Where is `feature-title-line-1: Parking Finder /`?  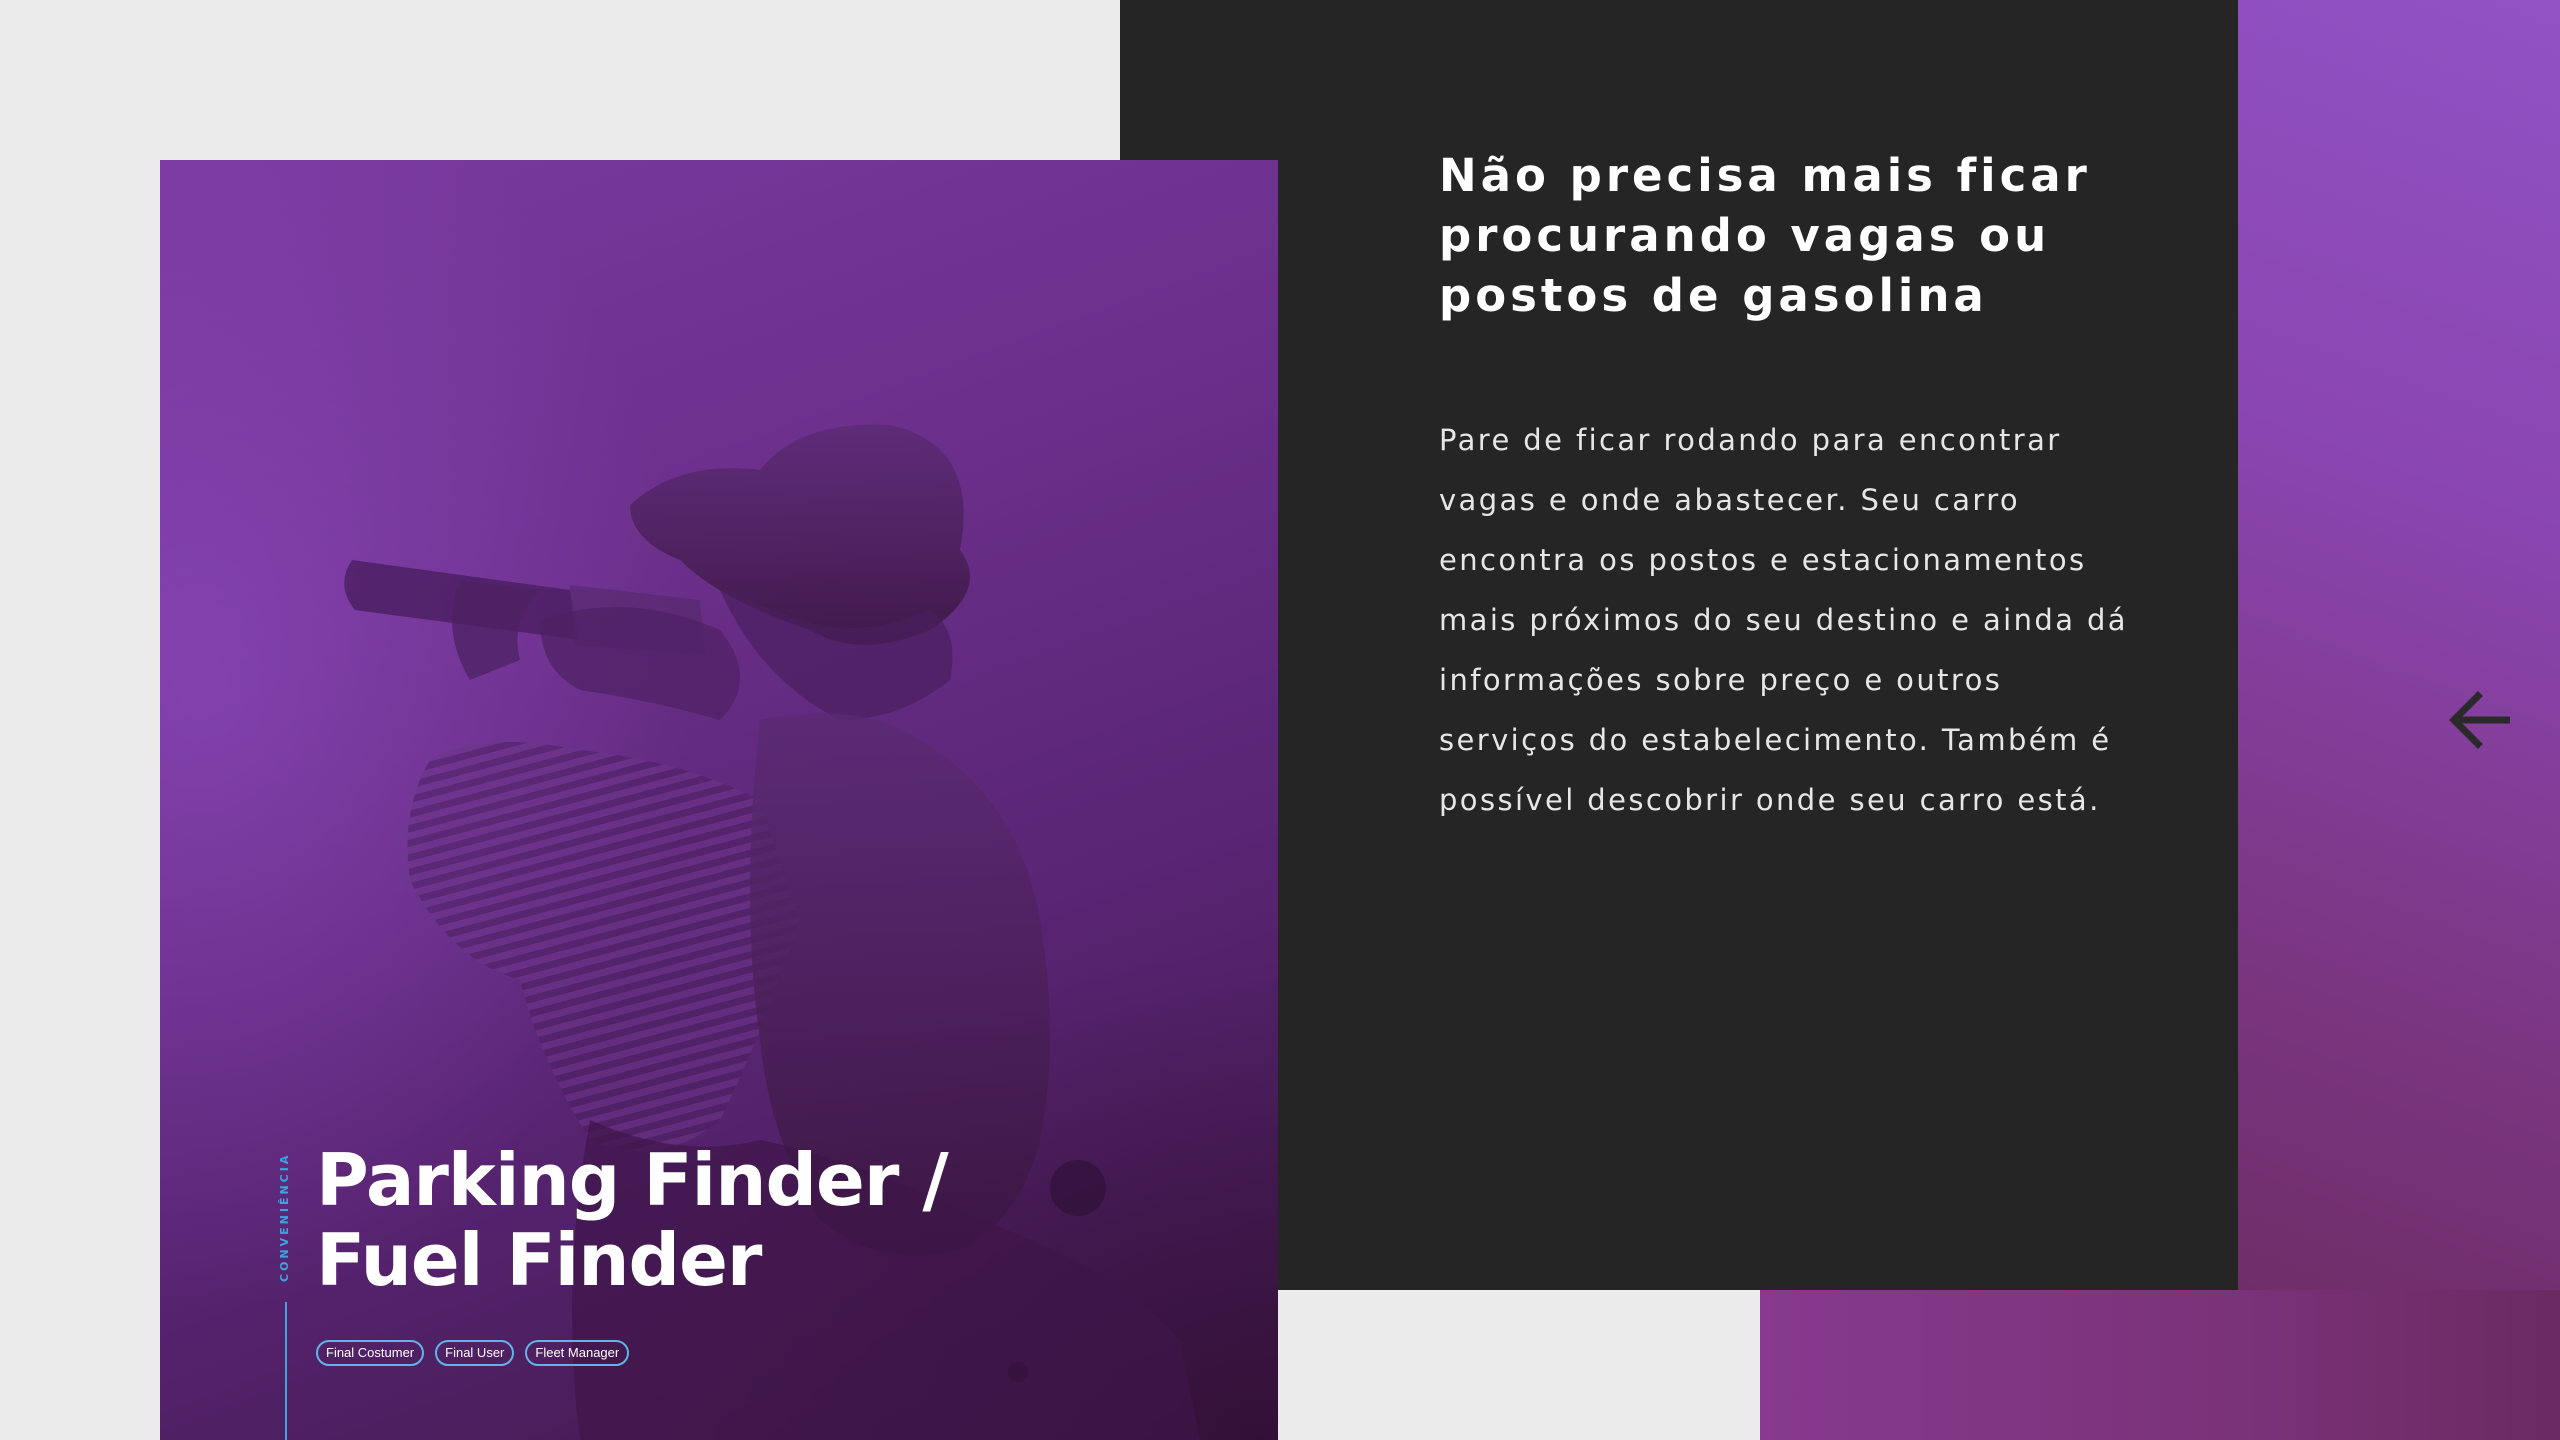 feature-title-line-1: Parking Finder / is located at coordinates (632, 1180).